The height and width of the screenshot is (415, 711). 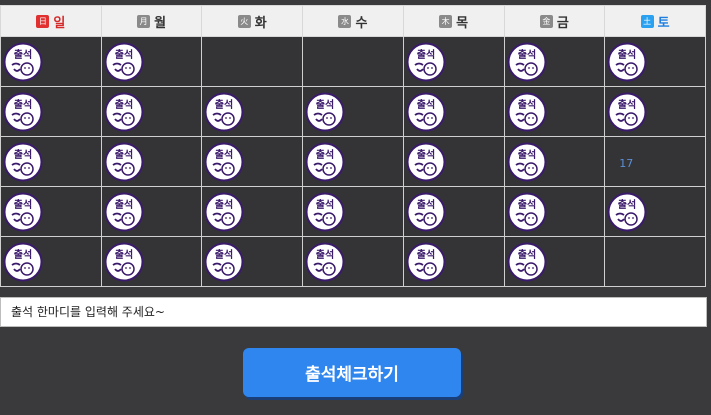 I want to click on calendar-day-cell: 17, so click(x=655, y=161).